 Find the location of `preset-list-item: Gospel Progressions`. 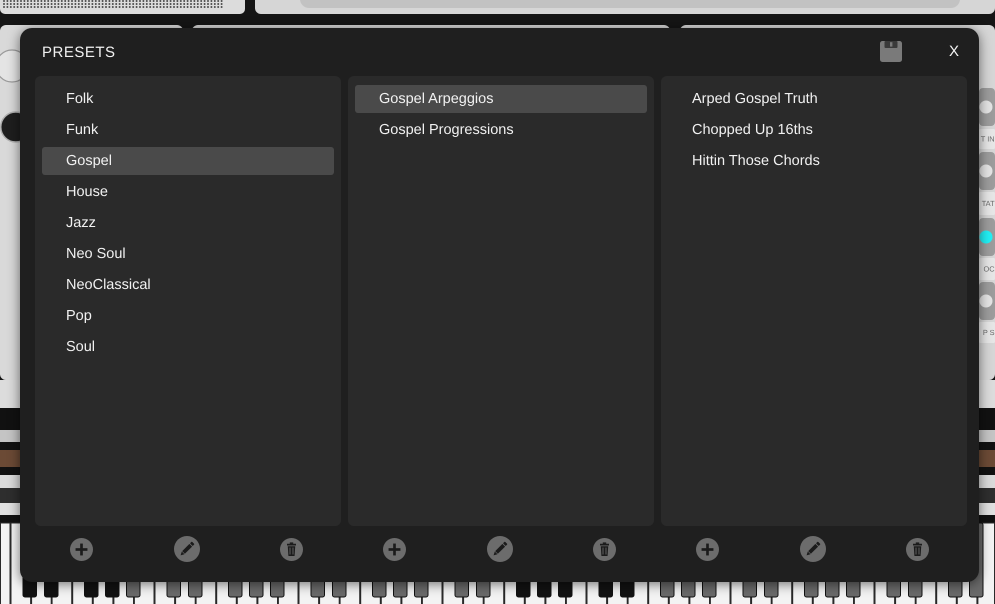

preset-list-item: Gospel Progressions is located at coordinates (501, 130).